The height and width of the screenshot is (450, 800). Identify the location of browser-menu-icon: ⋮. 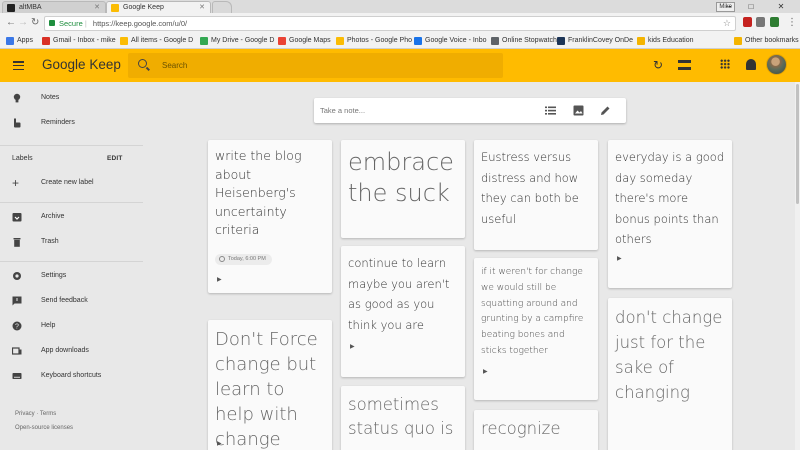
(792, 23).